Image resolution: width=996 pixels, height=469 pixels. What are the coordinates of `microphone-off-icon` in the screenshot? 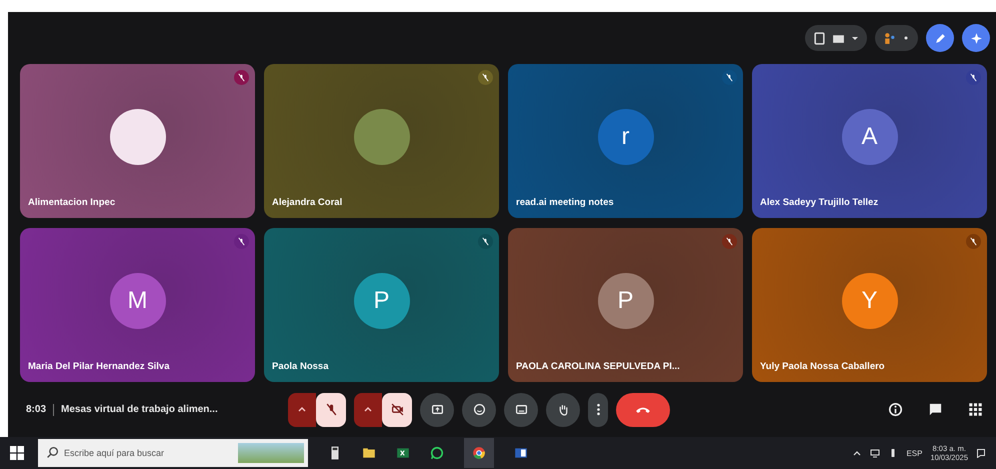 It's located at (331, 409).